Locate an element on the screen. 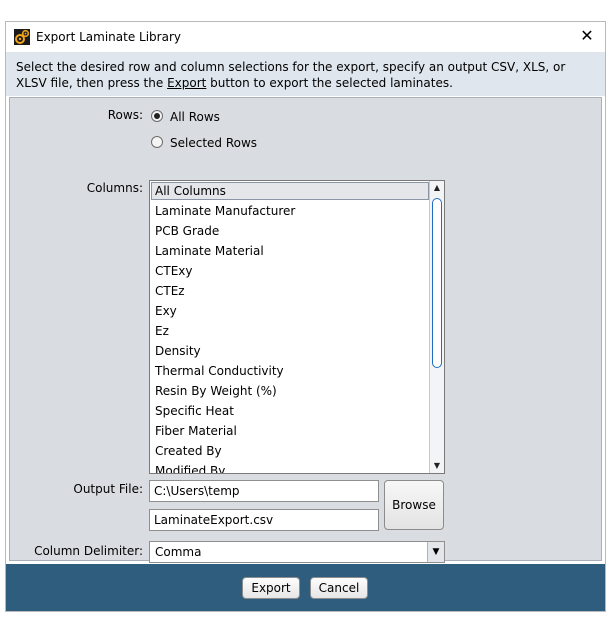  window-title: Export Laminate Library is located at coordinates (108, 37).